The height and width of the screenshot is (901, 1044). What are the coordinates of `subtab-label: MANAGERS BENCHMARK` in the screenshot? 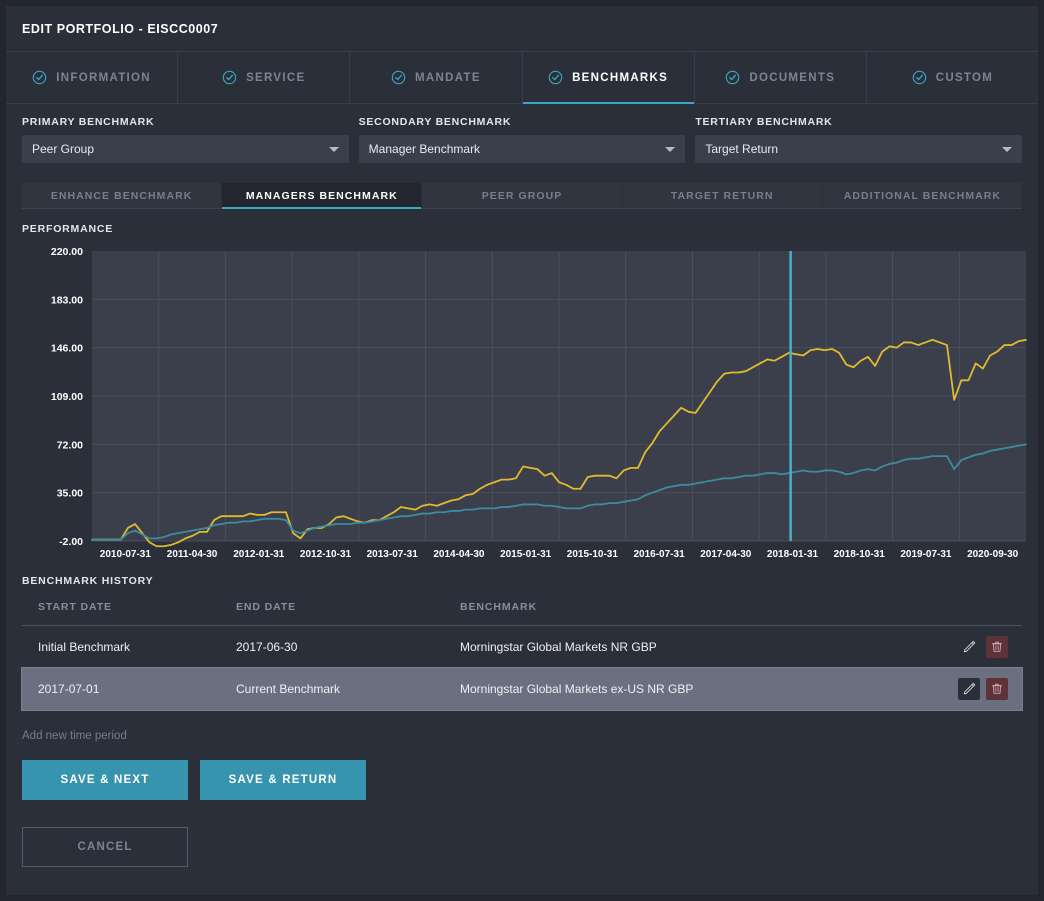 It's located at (321, 195).